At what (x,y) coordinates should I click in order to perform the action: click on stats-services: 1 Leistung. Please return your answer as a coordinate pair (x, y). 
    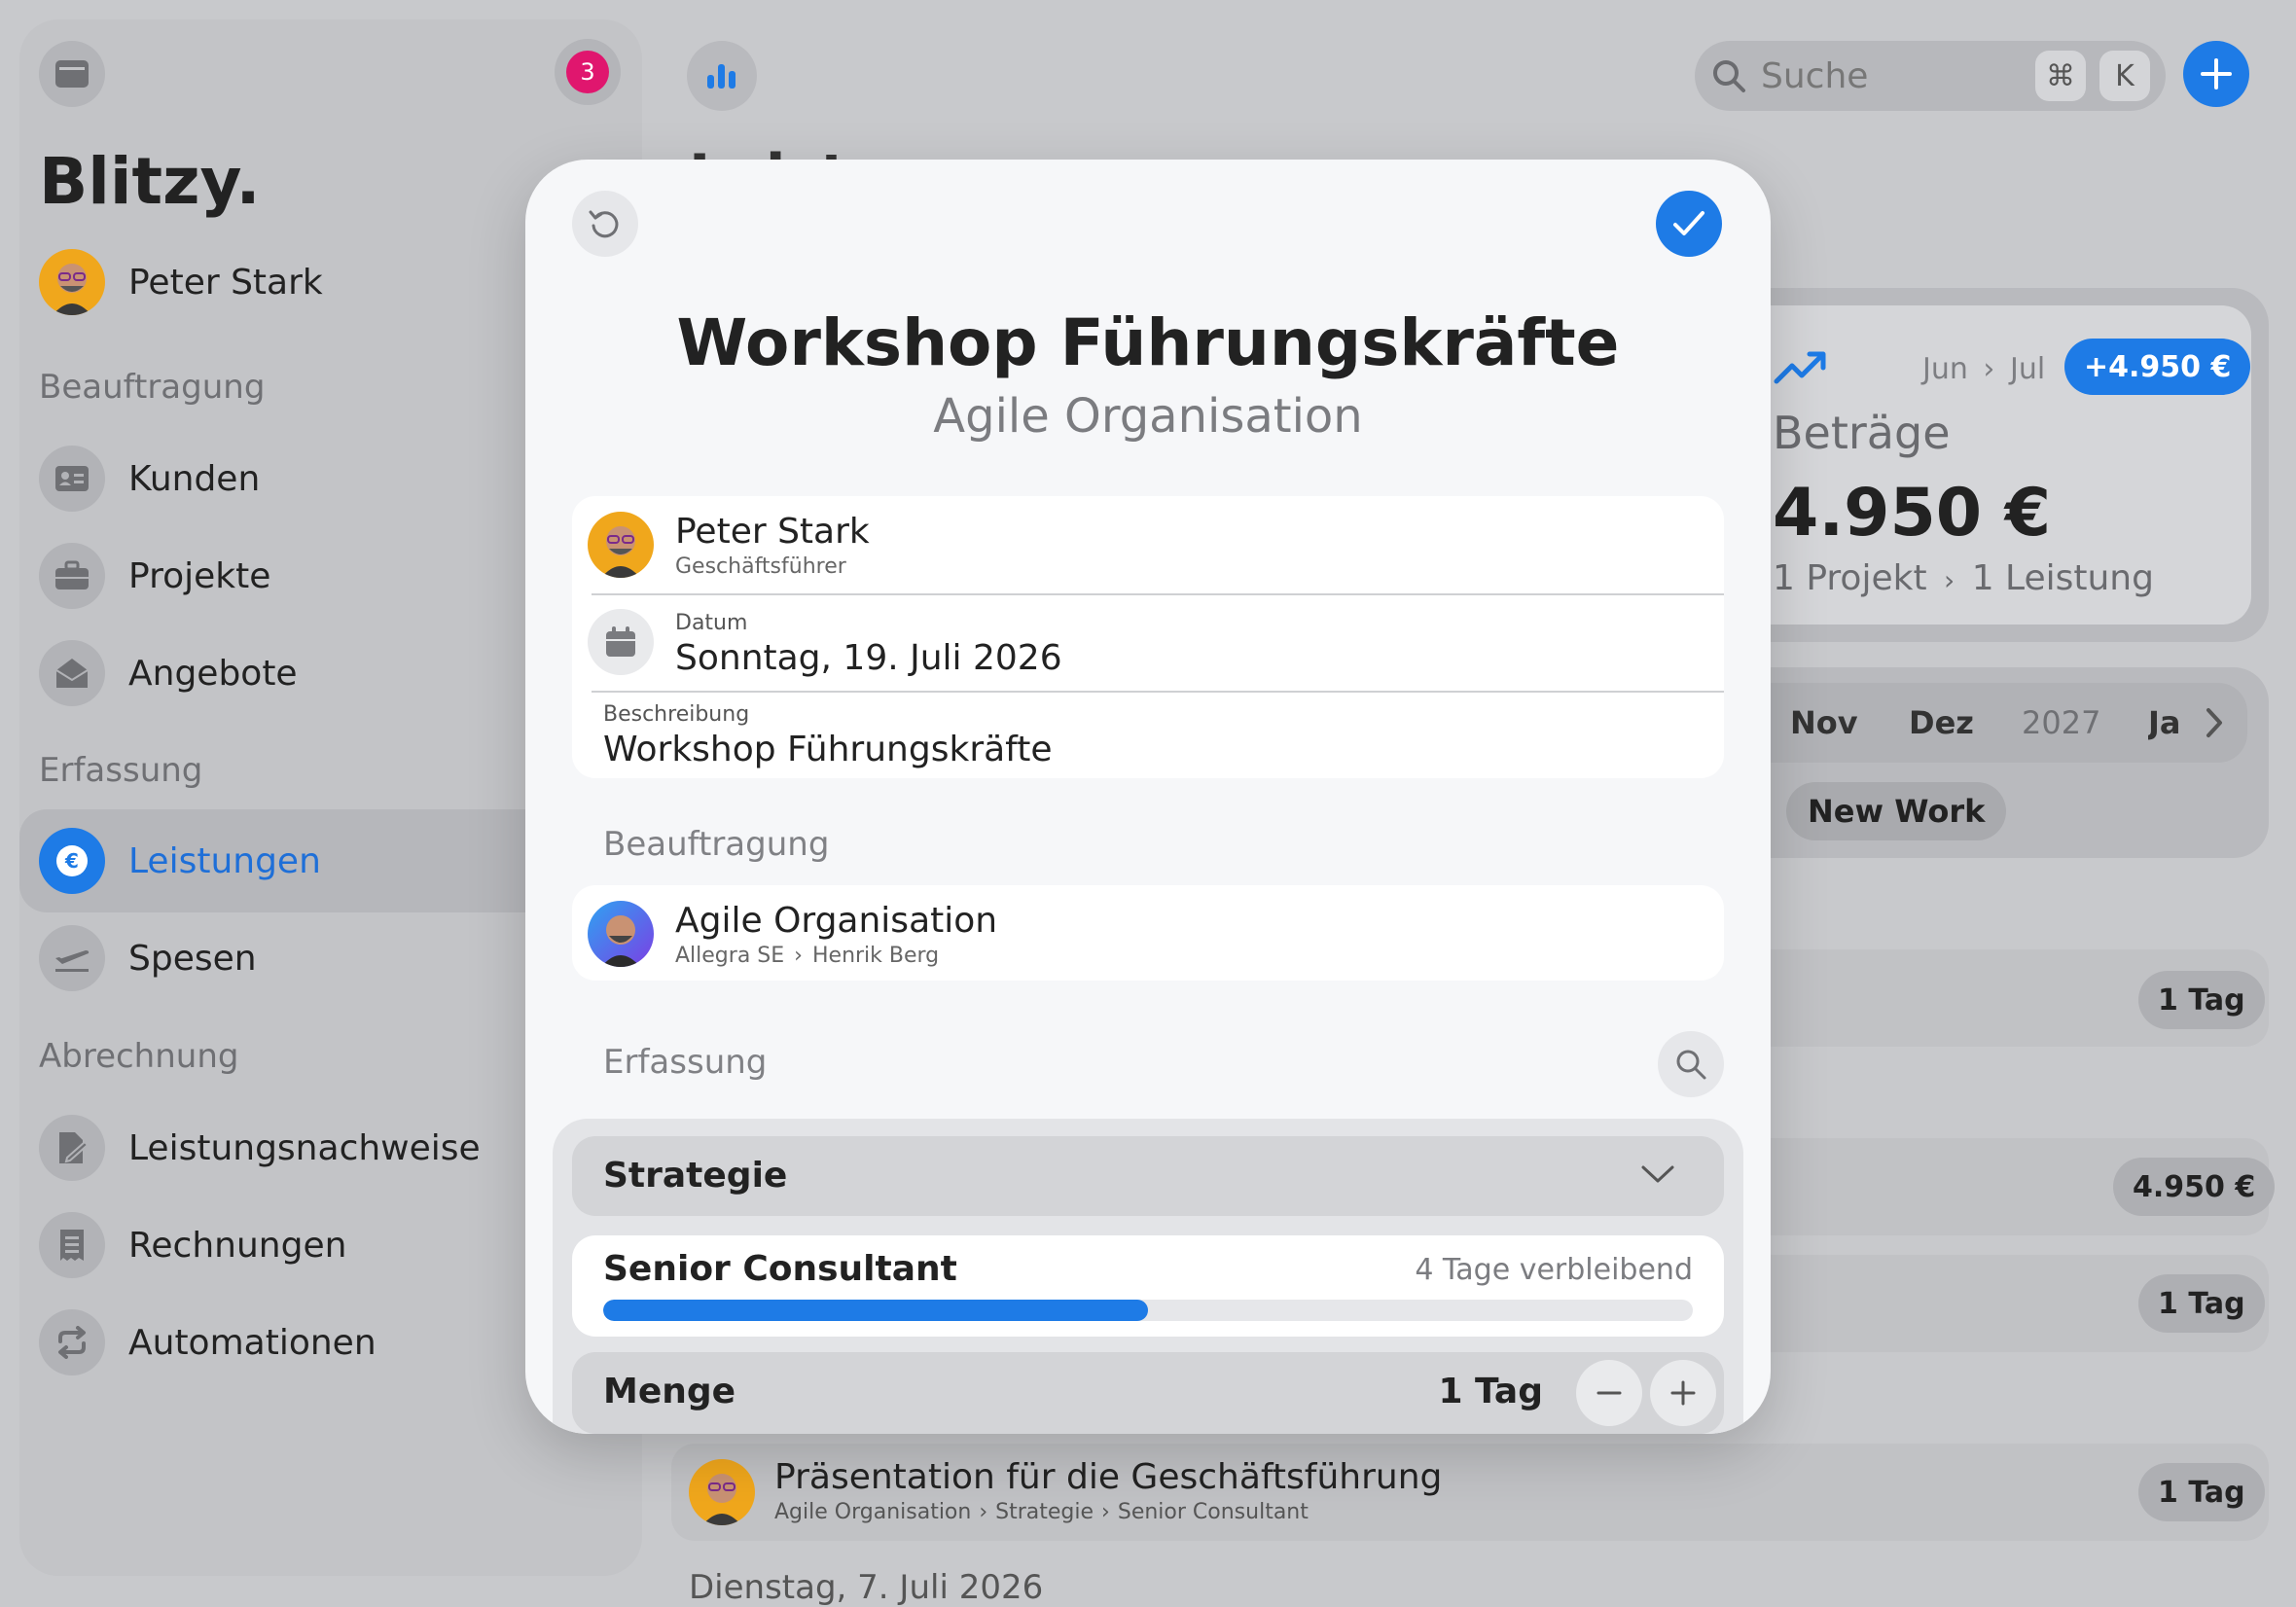
    Looking at the image, I should click on (2062, 578).